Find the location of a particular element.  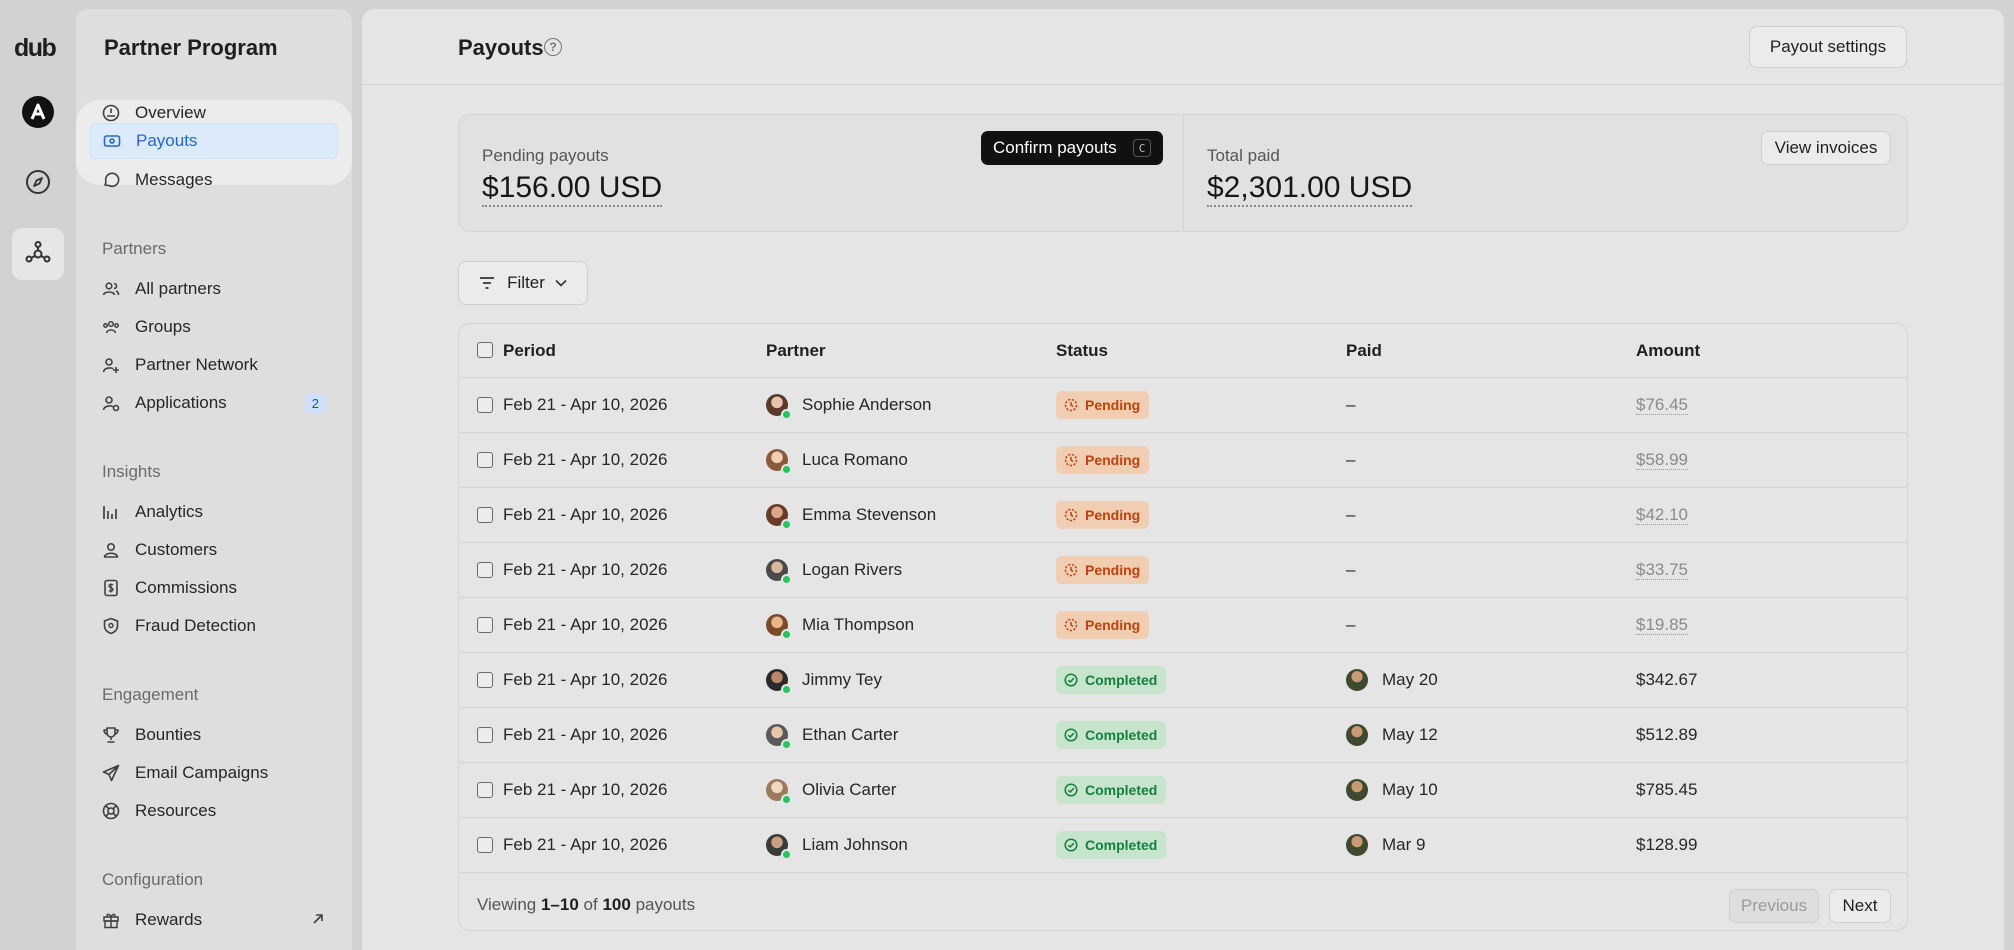

sidebar-item-resources: Resources is located at coordinates (214, 811).